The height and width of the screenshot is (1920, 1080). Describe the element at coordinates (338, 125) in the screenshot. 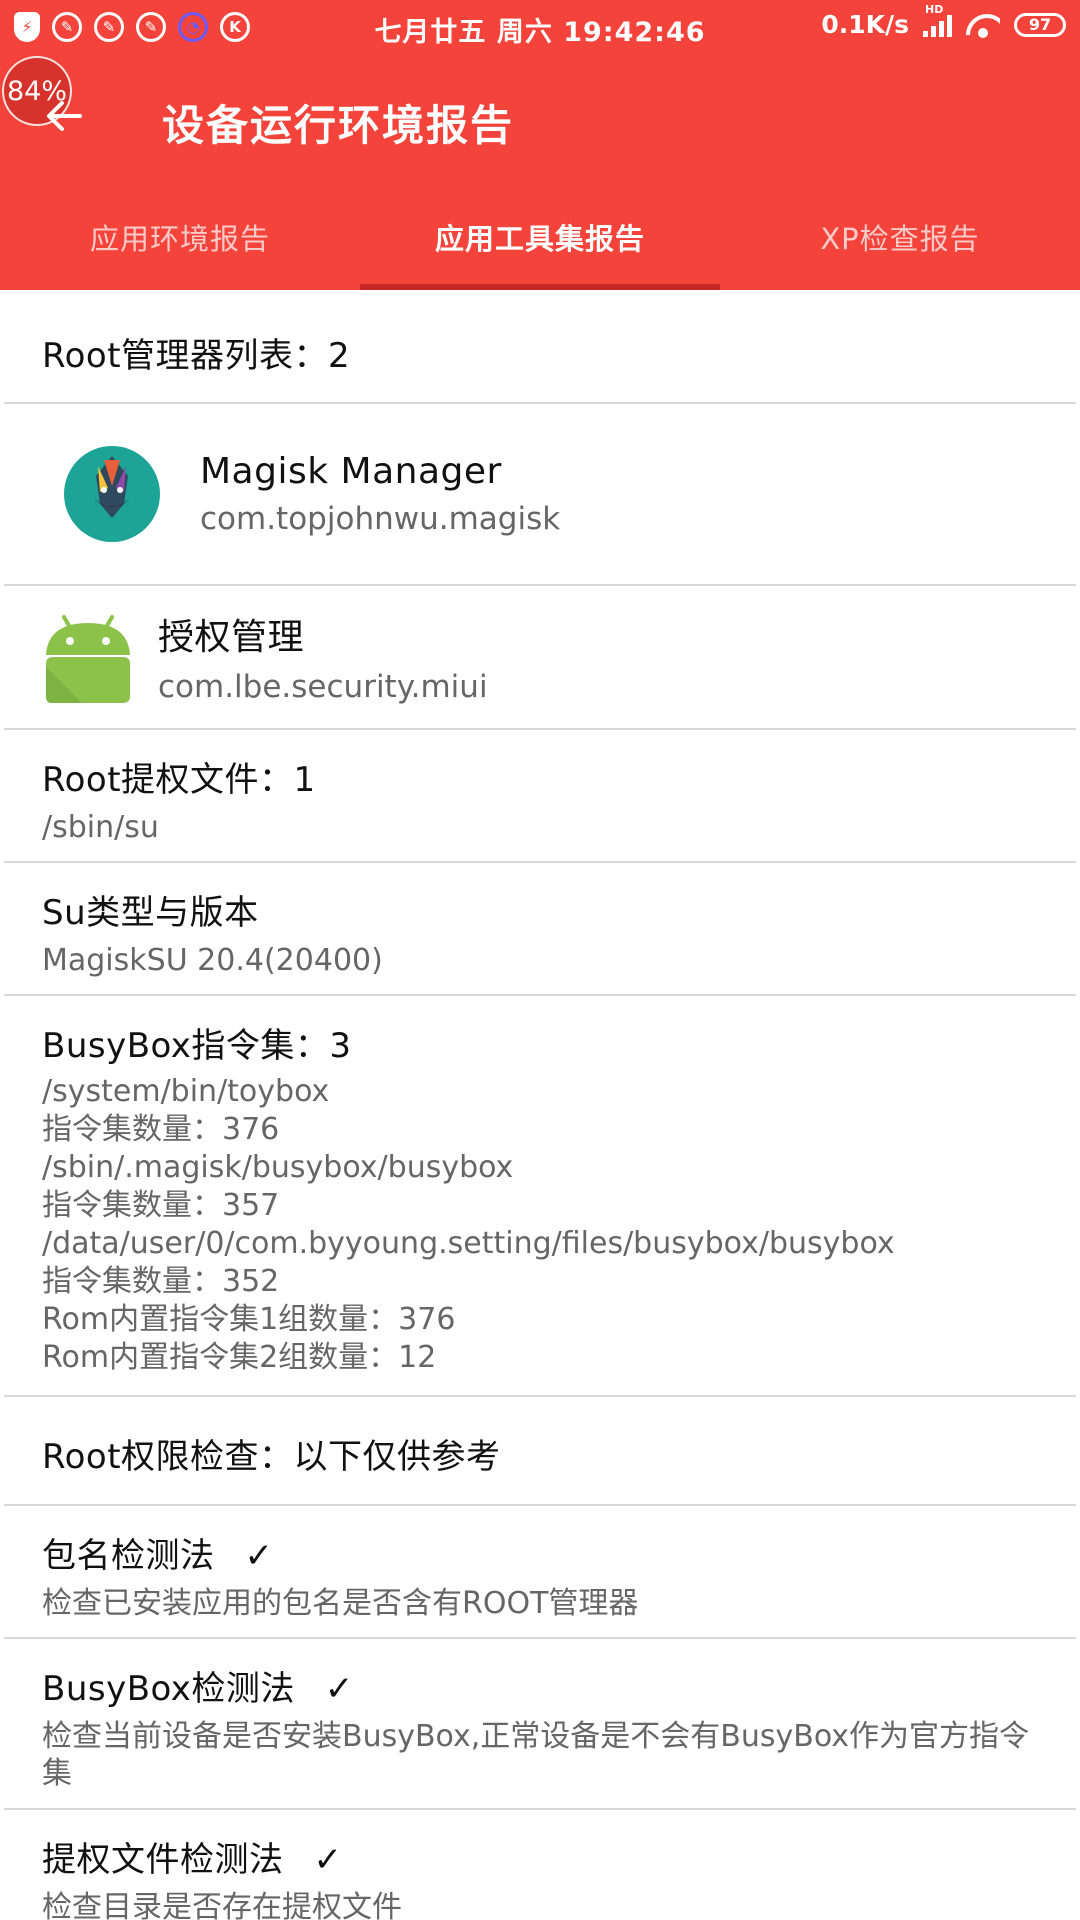

I see `page-title: 设备运行环境报告` at that location.